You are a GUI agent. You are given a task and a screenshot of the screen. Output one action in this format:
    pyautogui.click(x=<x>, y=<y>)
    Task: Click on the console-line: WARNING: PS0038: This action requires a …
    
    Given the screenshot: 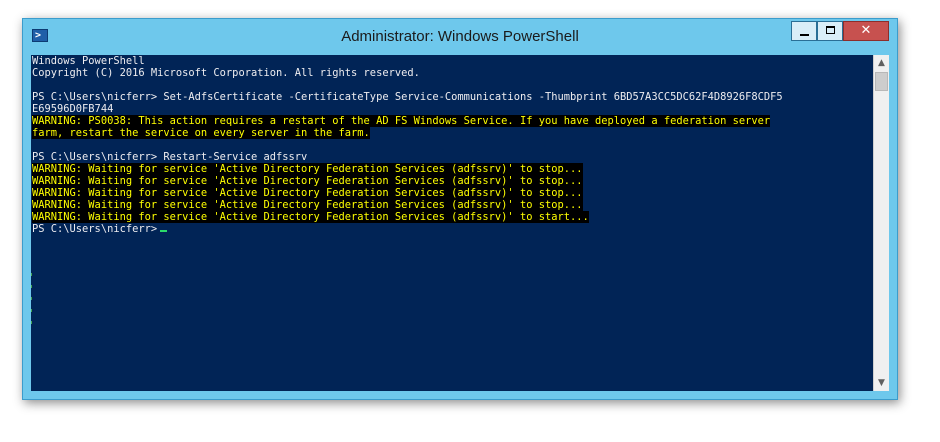 What is the action you would take?
    pyautogui.click(x=407, y=121)
    